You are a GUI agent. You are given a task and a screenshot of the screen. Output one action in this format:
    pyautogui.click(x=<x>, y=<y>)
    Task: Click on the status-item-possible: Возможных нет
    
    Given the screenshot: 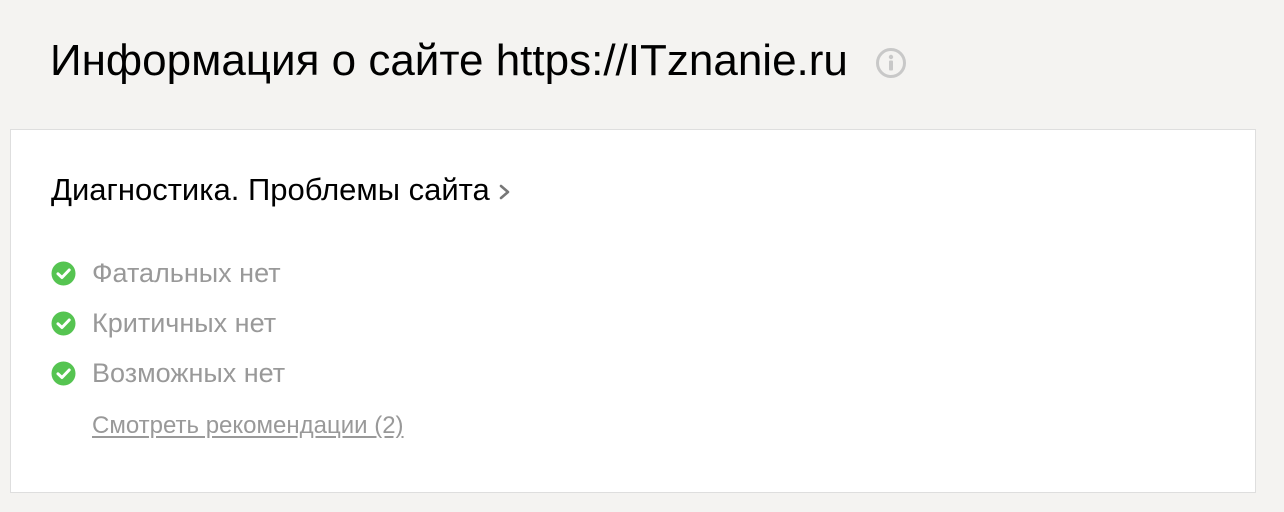 What is the action you would take?
    pyautogui.click(x=168, y=373)
    